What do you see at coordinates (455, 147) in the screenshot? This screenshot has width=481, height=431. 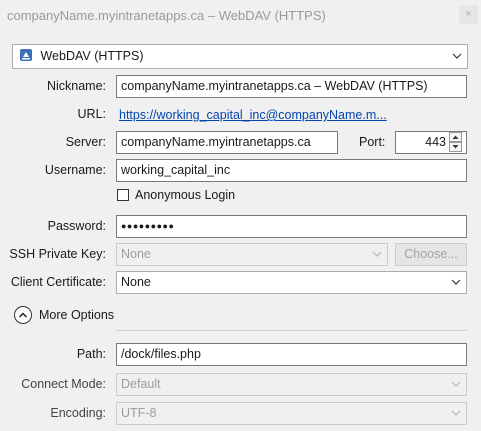 I see `port-down-button` at bounding box center [455, 147].